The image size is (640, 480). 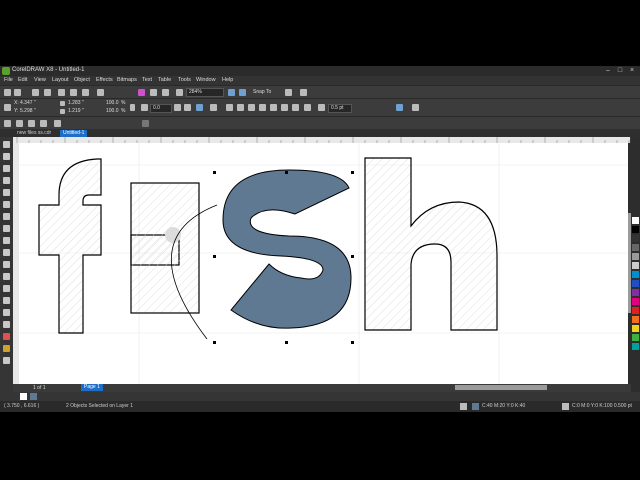 I want to click on print-icon, so click(x=47, y=92).